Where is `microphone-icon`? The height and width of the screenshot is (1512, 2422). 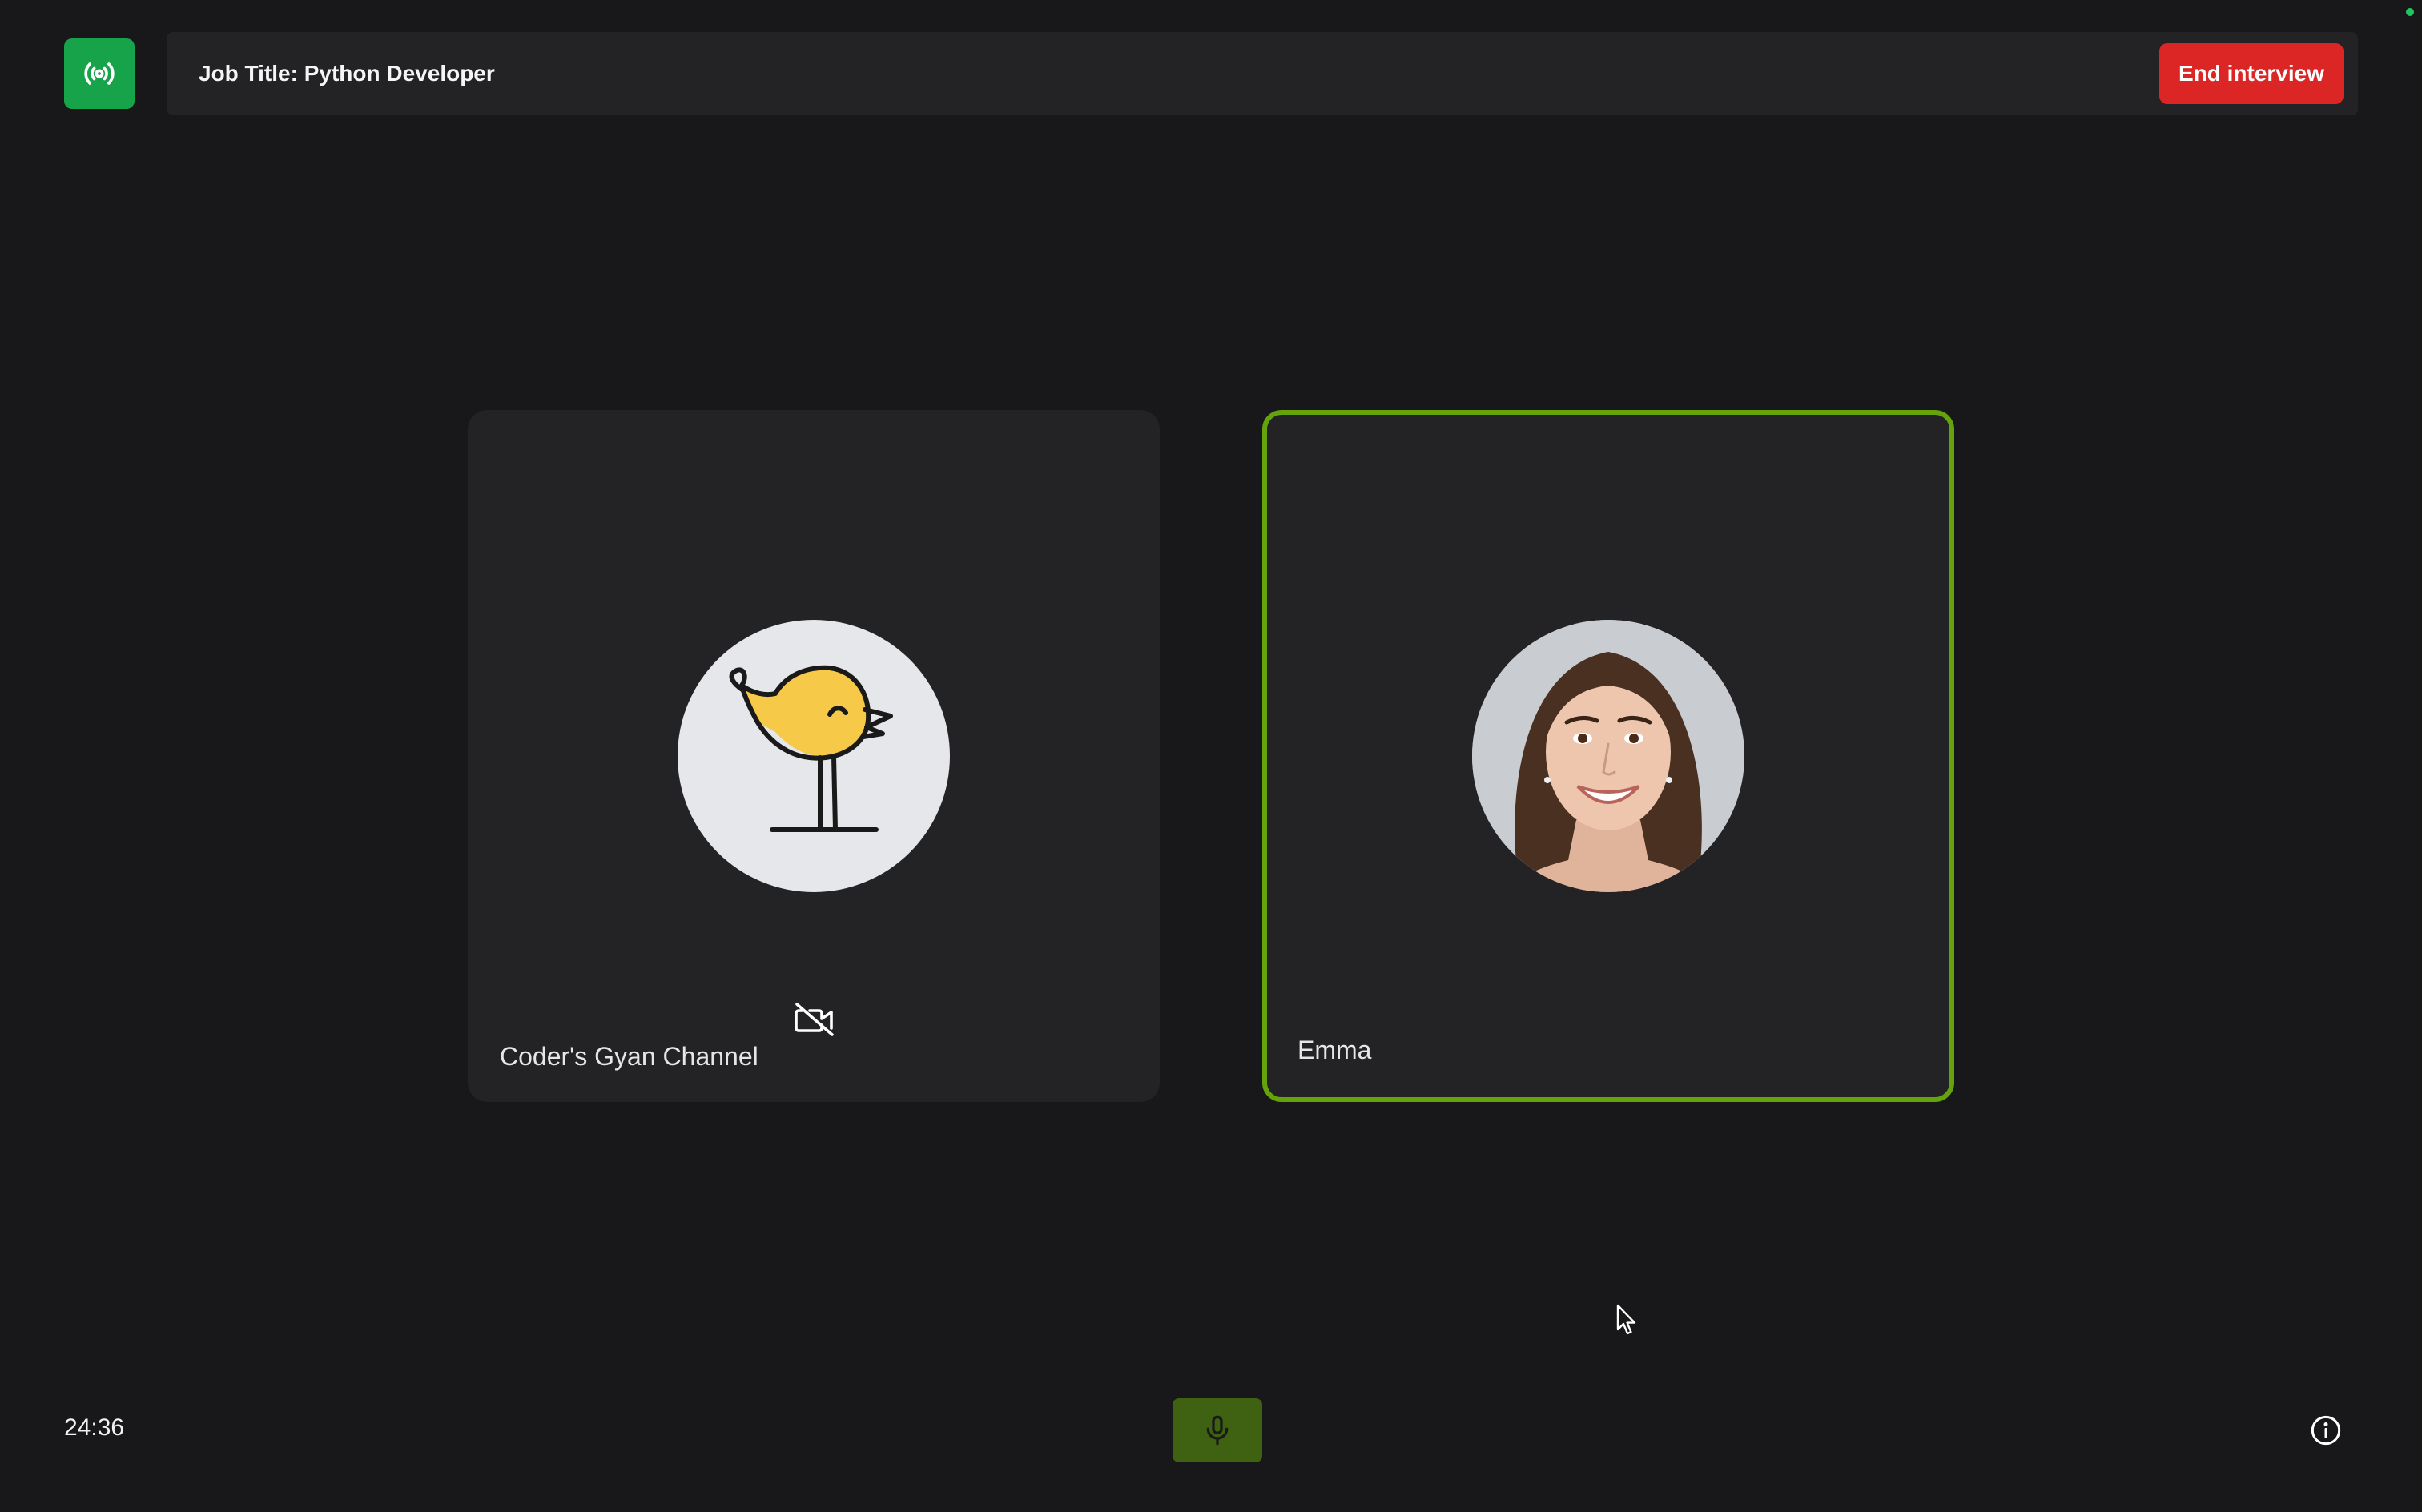 microphone-icon is located at coordinates (1217, 1430).